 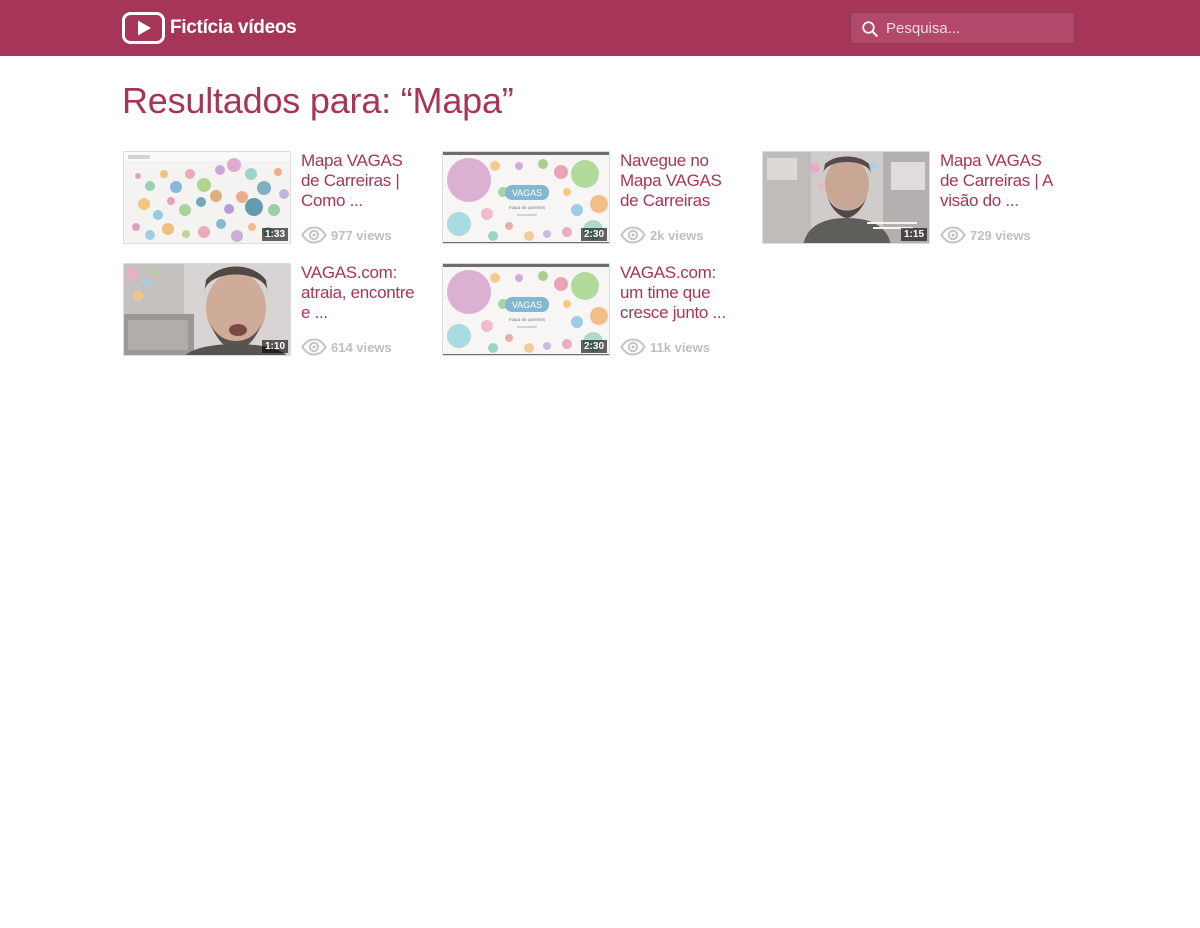 I want to click on video-views: 11k views, so click(x=665, y=347).